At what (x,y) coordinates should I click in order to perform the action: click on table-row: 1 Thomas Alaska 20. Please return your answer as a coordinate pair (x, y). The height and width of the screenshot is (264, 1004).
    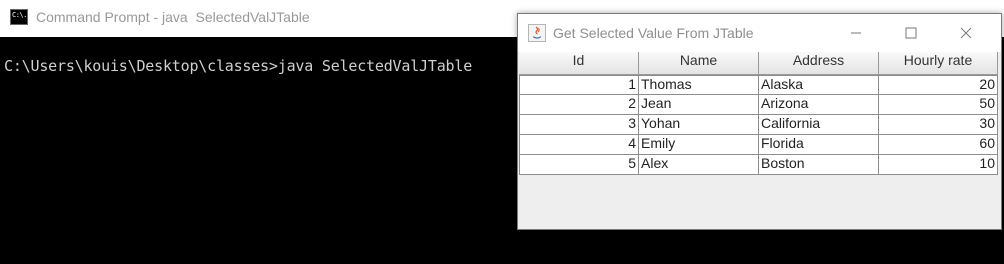
    Looking at the image, I should click on (758, 85).